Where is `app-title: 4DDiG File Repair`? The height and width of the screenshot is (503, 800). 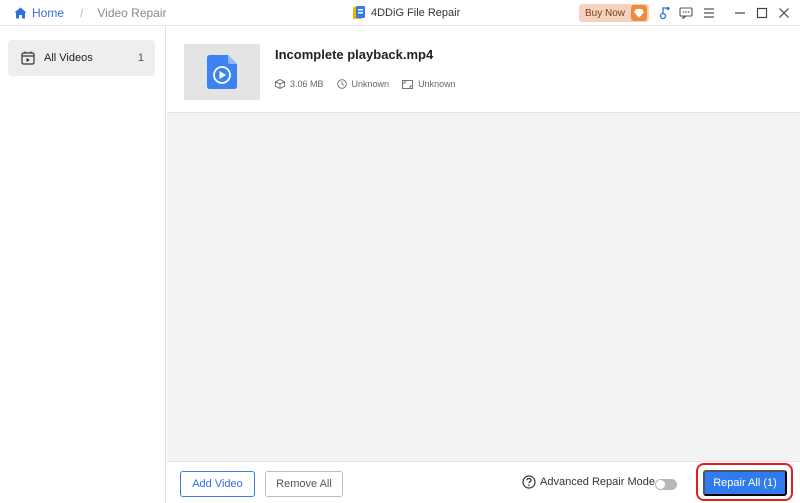 app-title: 4DDiG File Repair is located at coordinates (406, 13).